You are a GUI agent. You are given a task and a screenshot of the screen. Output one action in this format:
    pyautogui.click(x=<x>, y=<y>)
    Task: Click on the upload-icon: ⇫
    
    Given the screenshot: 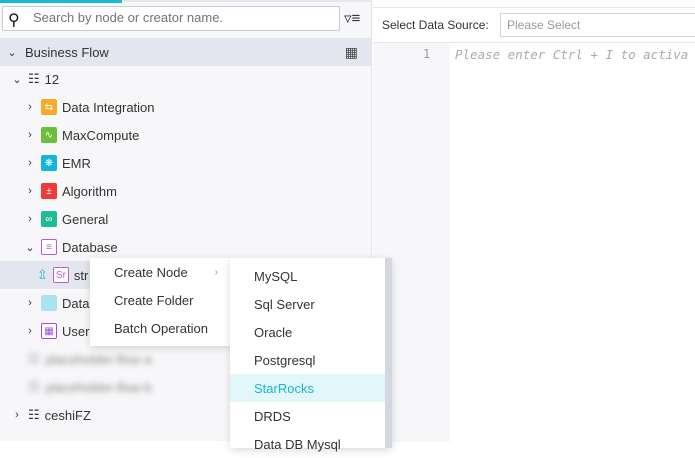 What is the action you would take?
    pyautogui.click(x=42, y=274)
    